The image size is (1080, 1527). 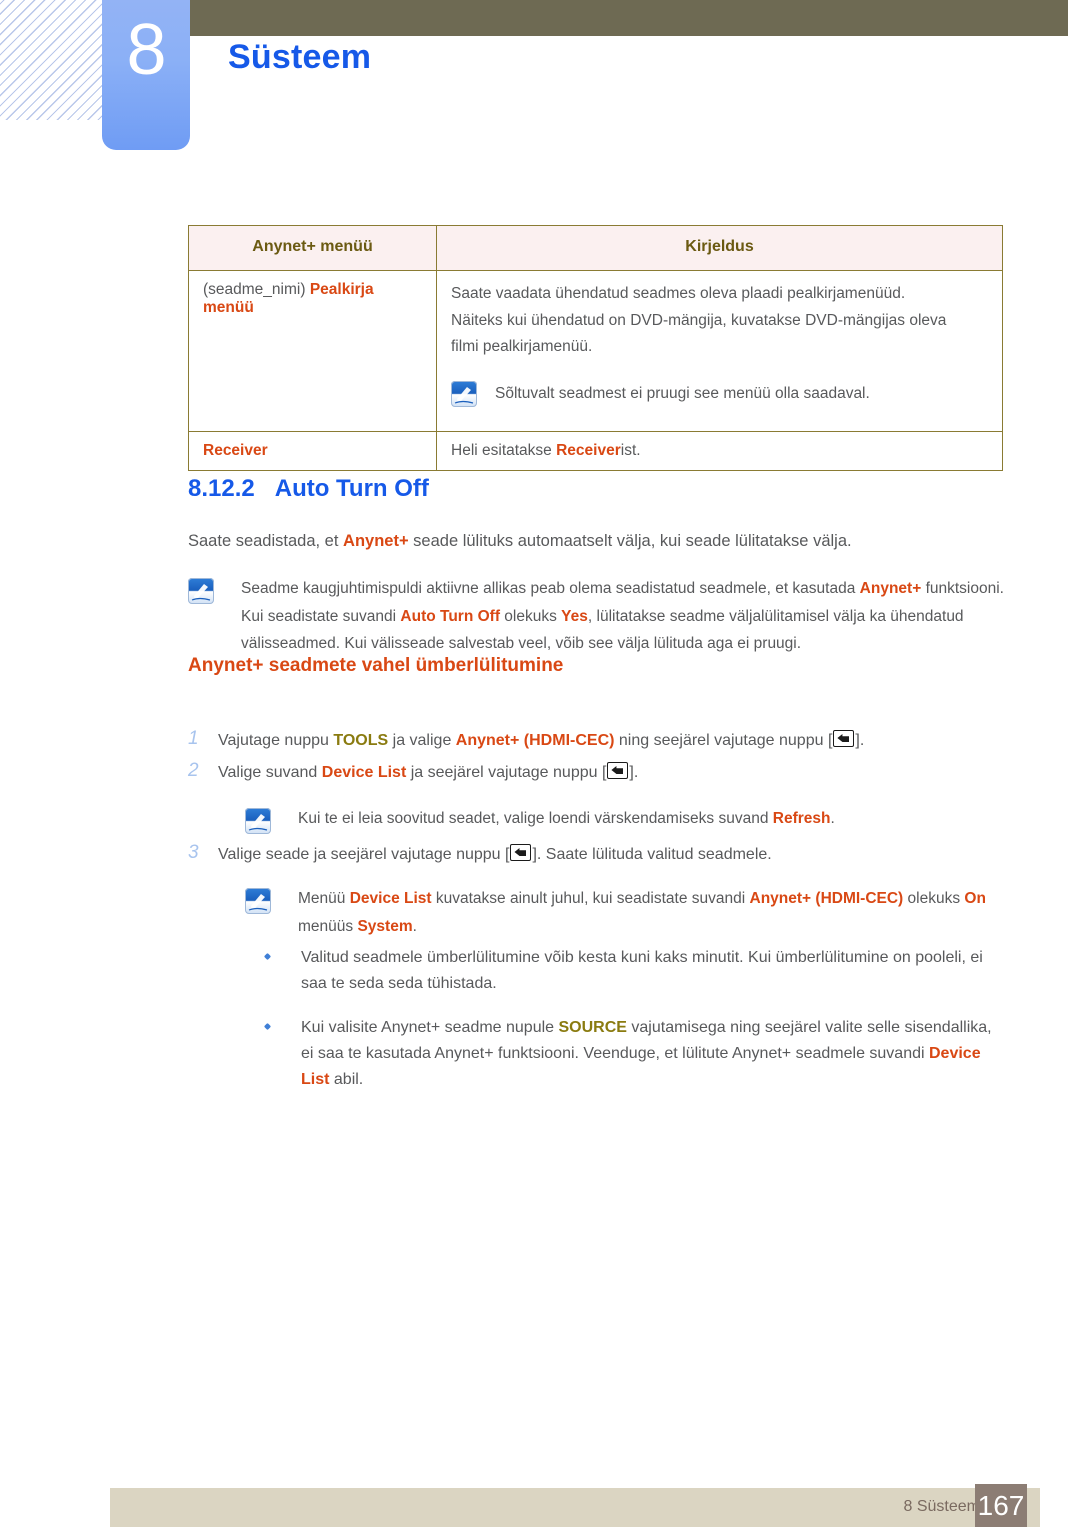 I want to click on section-heading: 8.12.2 Auto Turn Off, so click(x=308, y=489).